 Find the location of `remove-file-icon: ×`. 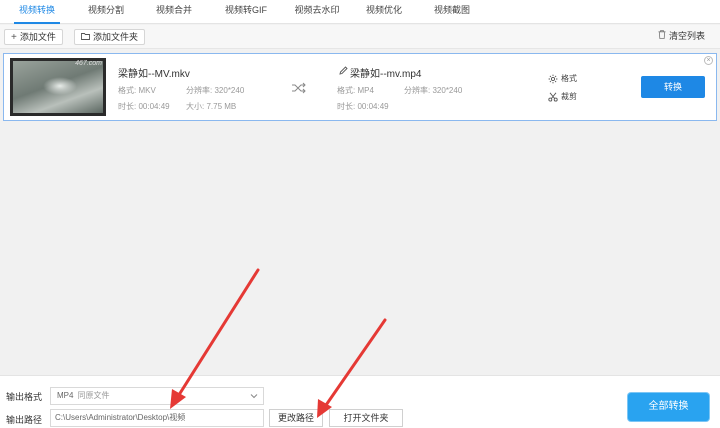

remove-file-icon: × is located at coordinates (708, 60).